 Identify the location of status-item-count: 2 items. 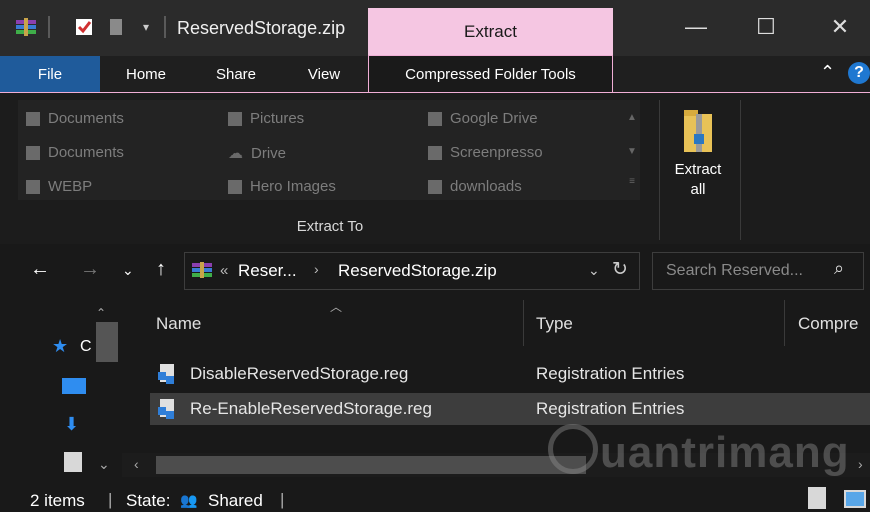
(57, 500).